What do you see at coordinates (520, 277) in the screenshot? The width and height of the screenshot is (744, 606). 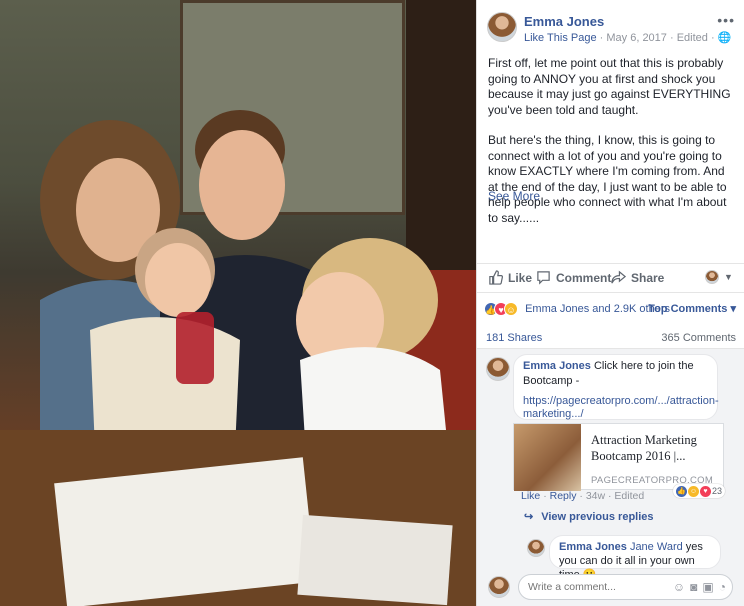 I see `like-label: Like` at bounding box center [520, 277].